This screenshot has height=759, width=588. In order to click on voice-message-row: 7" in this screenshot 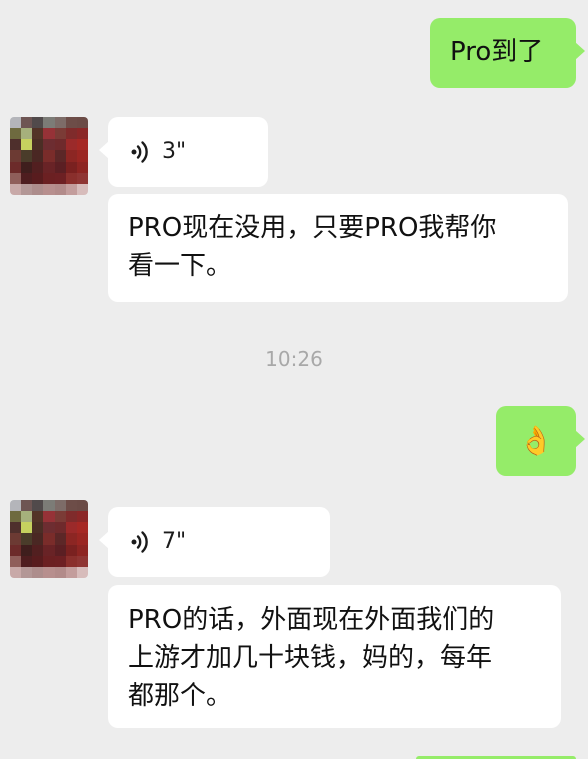, I will do `click(219, 542)`.